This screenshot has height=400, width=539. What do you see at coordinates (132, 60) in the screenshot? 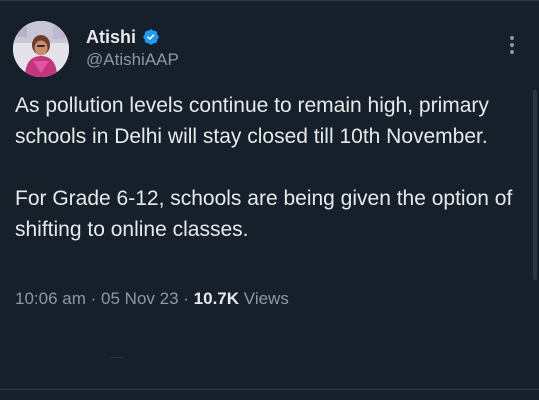
I see `author-handle: @AtishiAAP` at bounding box center [132, 60].